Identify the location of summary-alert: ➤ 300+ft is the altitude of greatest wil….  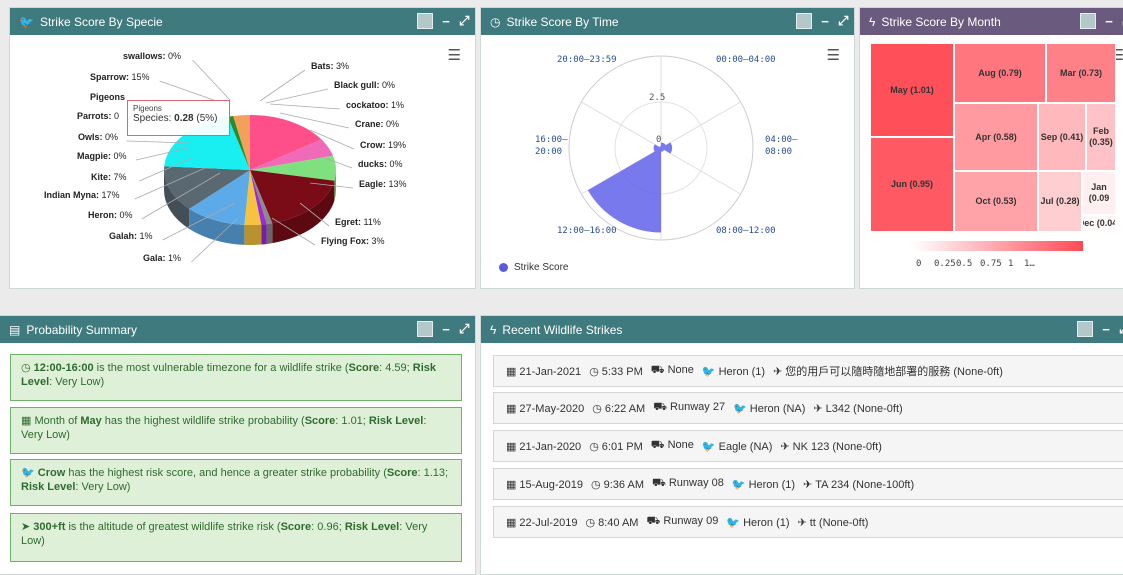
(236, 537).